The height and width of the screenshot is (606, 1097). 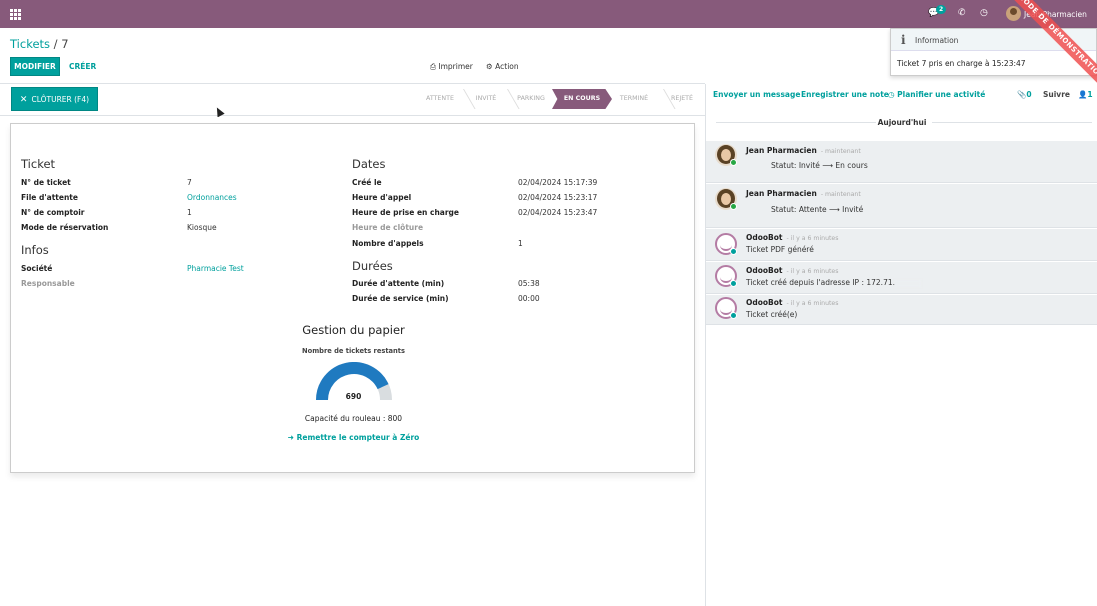 What do you see at coordinates (772, 314) in the screenshot?
I see `message-body: Ticket créé(e)` at bounding box center [772, 314].